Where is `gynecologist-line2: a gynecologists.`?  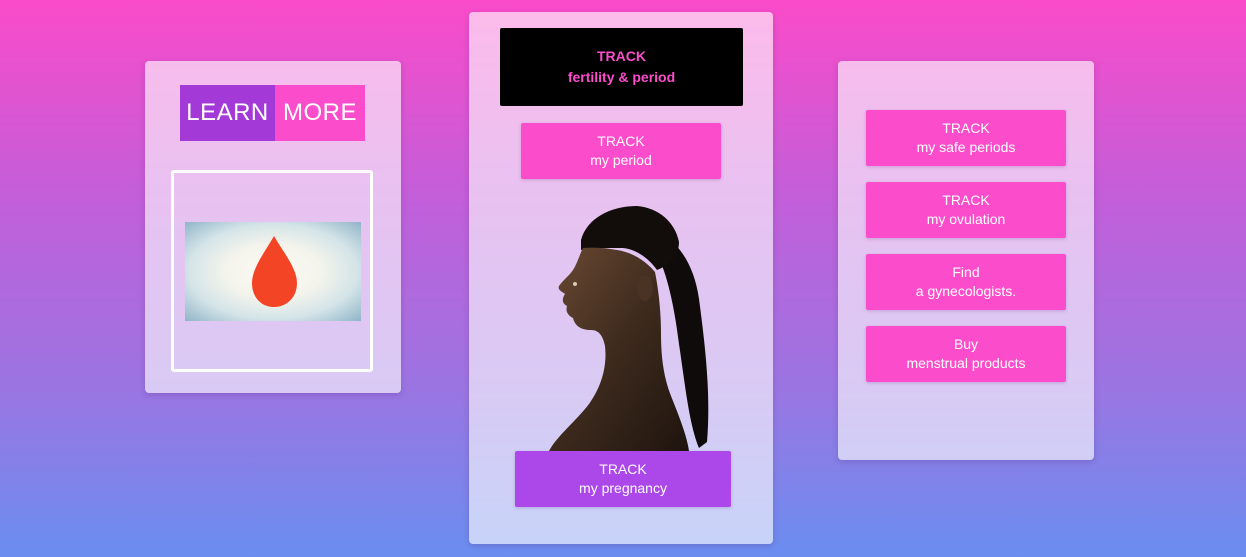
gynecologist-line2: a gynecologists. is located at coordinates (966, 291).